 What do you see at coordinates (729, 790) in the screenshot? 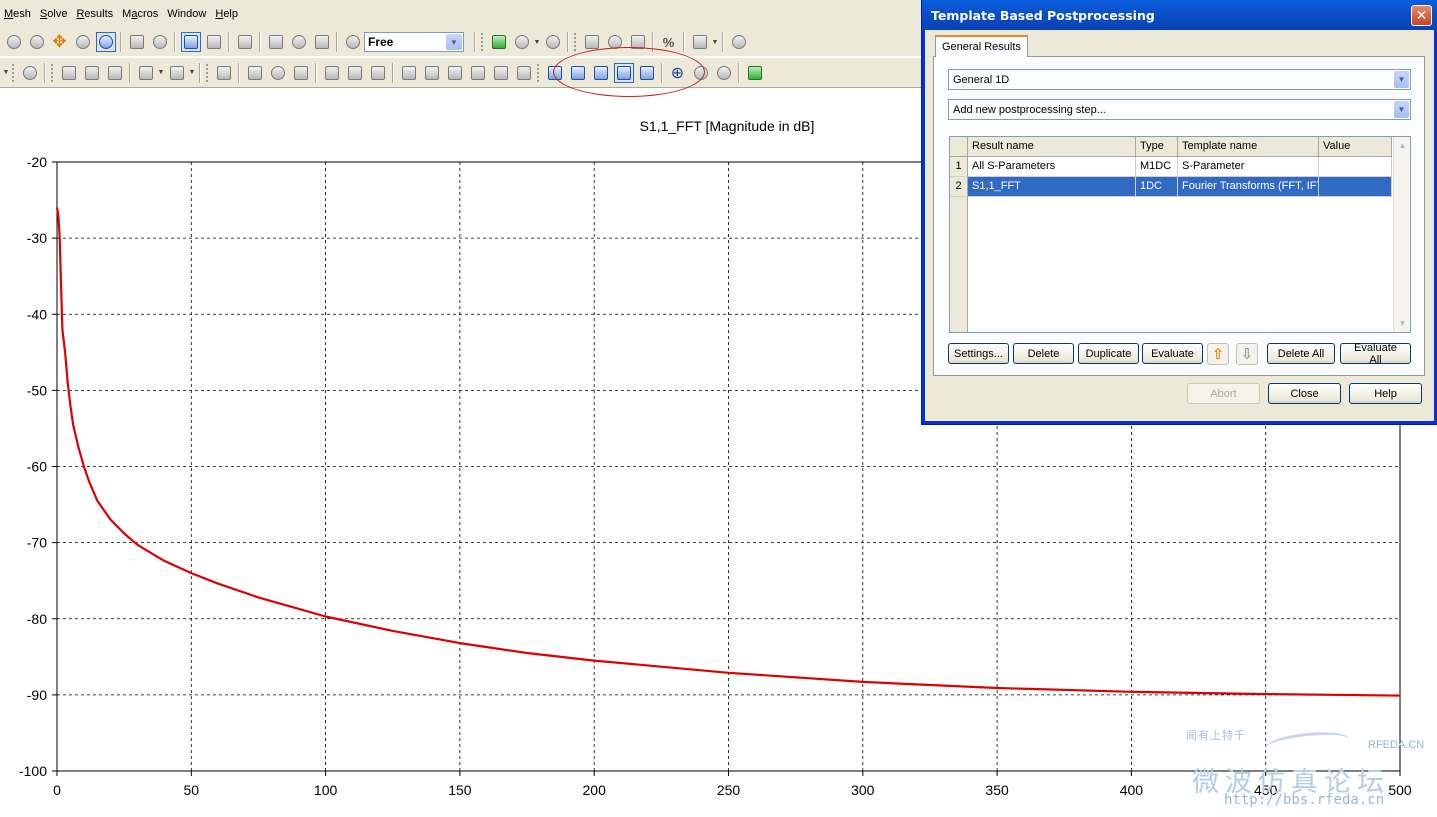
I see `x-tick-label: 250` at bounding box center [729, 790].